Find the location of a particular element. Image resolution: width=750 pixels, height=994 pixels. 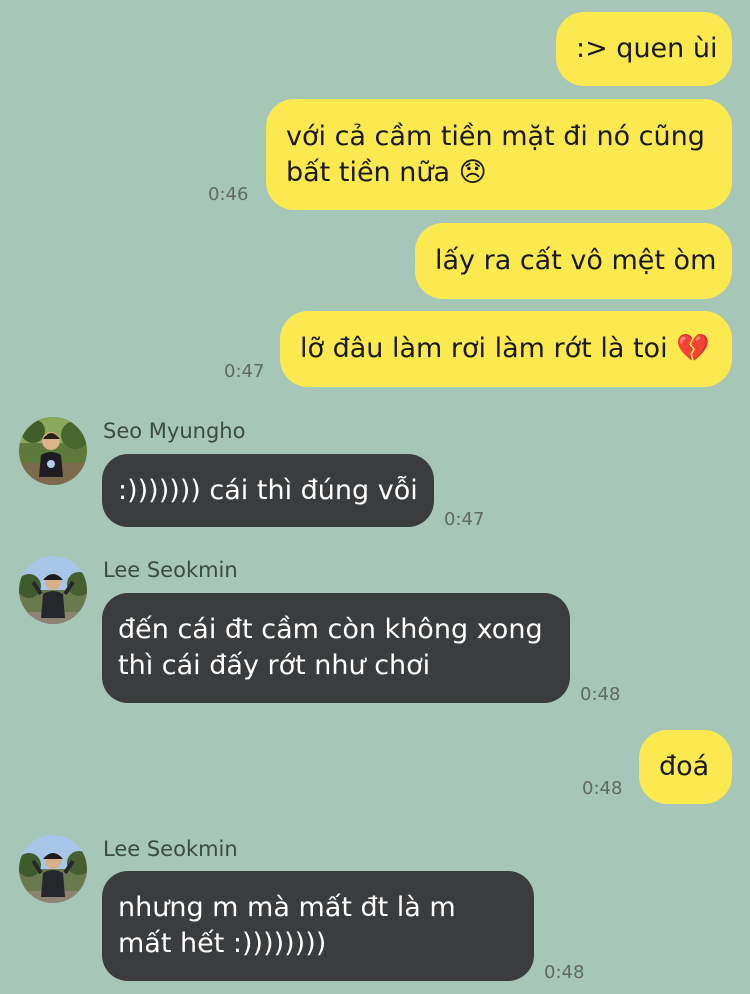

sender-name: Seo Myungho is located at coordinates (174, 431).